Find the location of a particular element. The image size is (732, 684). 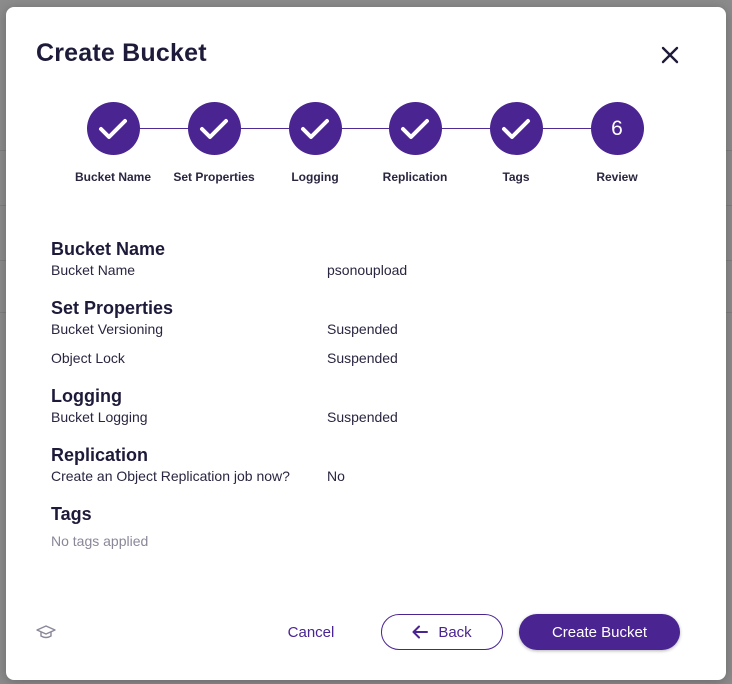

review-row-key: Bucket Logging is located at coordinates (99, 417).